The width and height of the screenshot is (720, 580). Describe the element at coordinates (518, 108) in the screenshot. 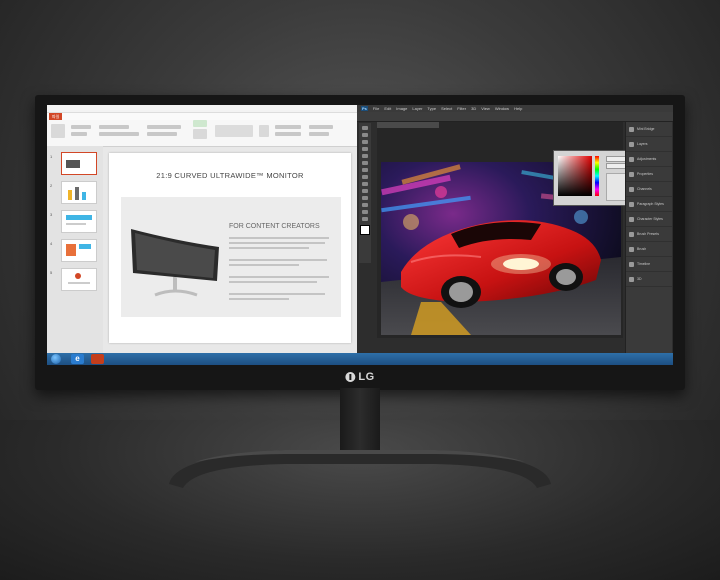

I see `menu-help: Help` at that location.